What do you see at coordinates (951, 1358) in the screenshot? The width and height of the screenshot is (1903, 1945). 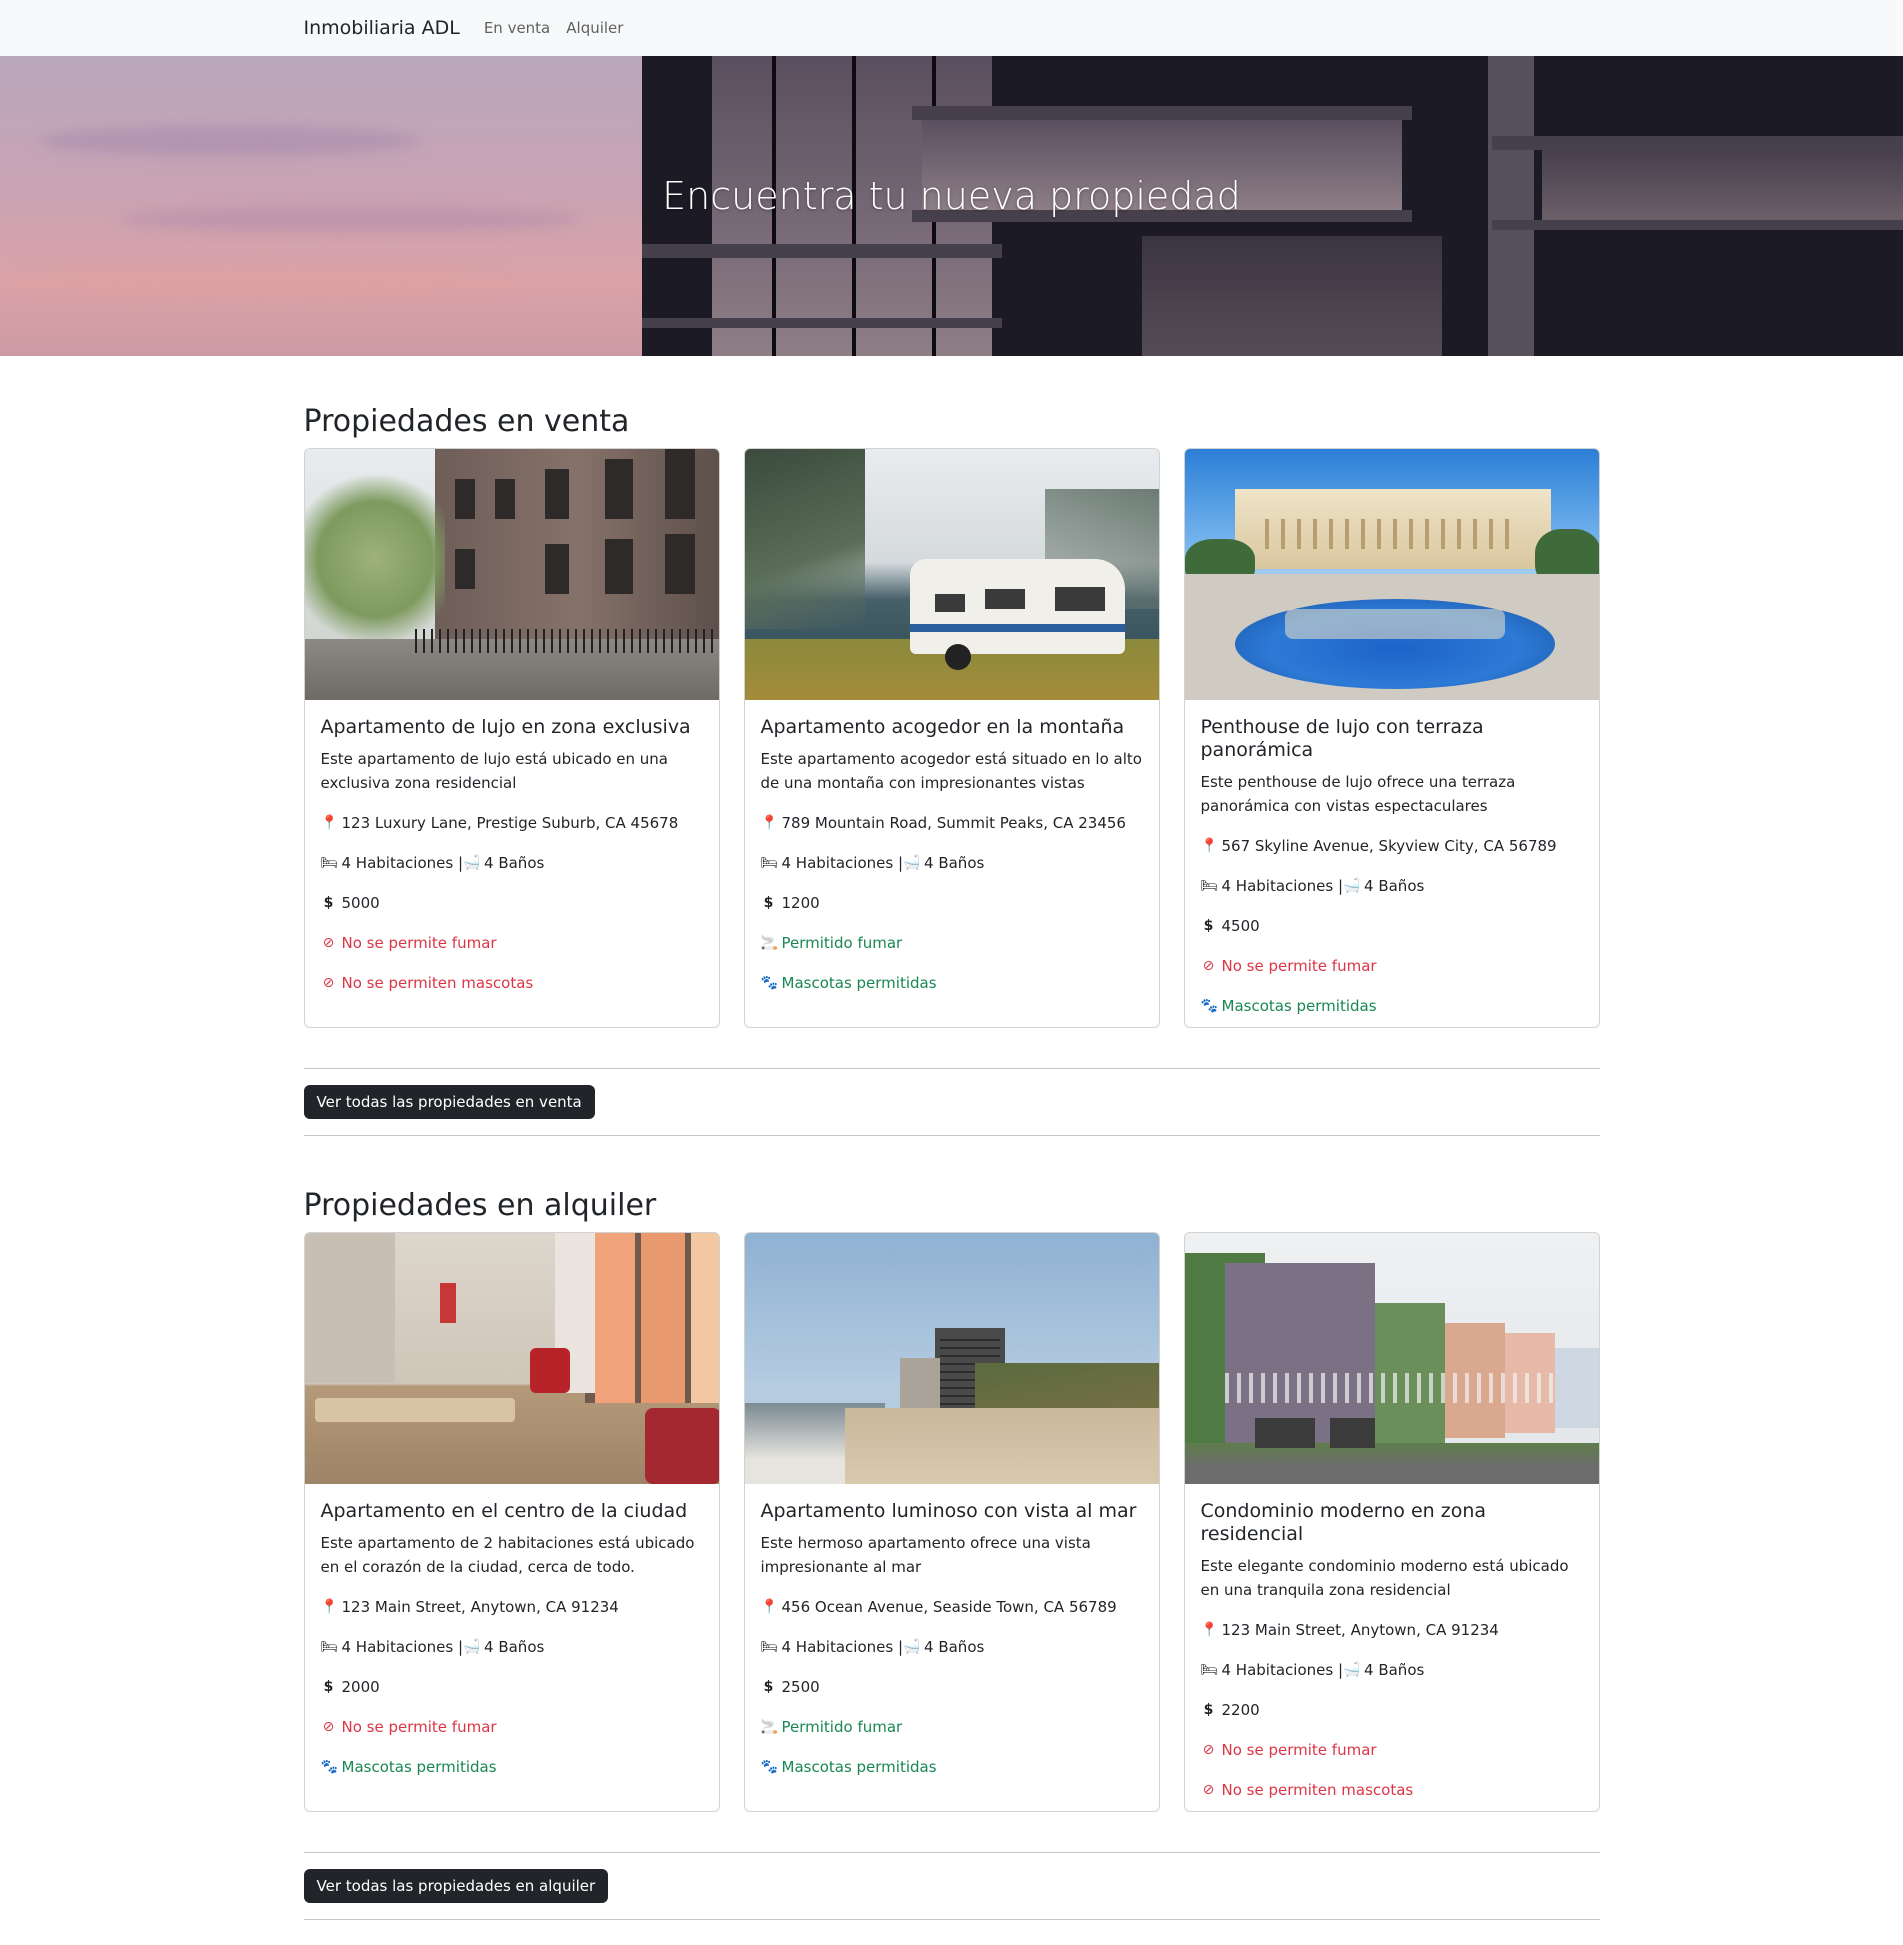 I see `beach-tower-photo` at bounding box center [951, 1358].